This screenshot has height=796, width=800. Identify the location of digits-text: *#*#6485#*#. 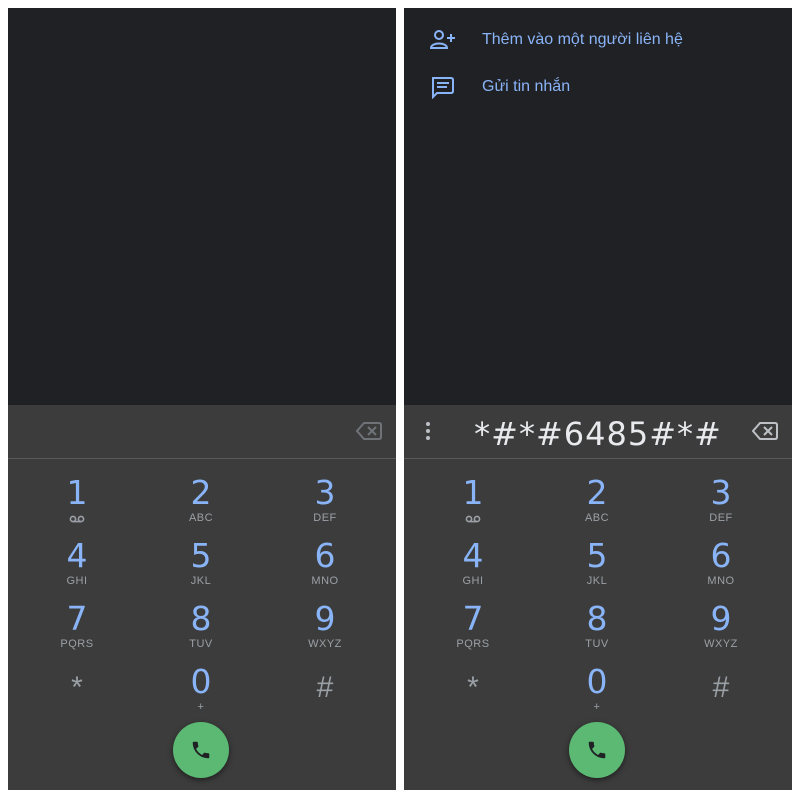
(598, 434).